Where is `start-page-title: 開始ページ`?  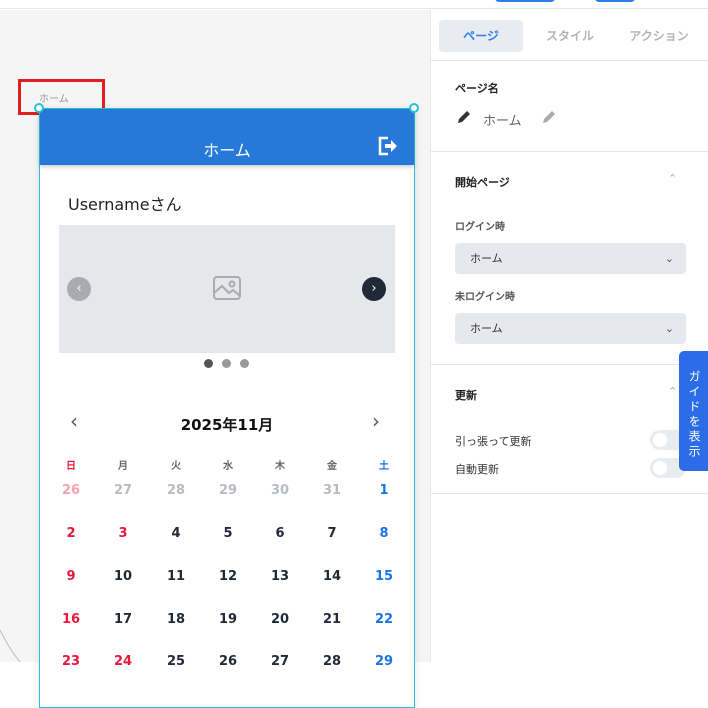 start-page-title: 開始ページ is located at coordinates (482, 182).